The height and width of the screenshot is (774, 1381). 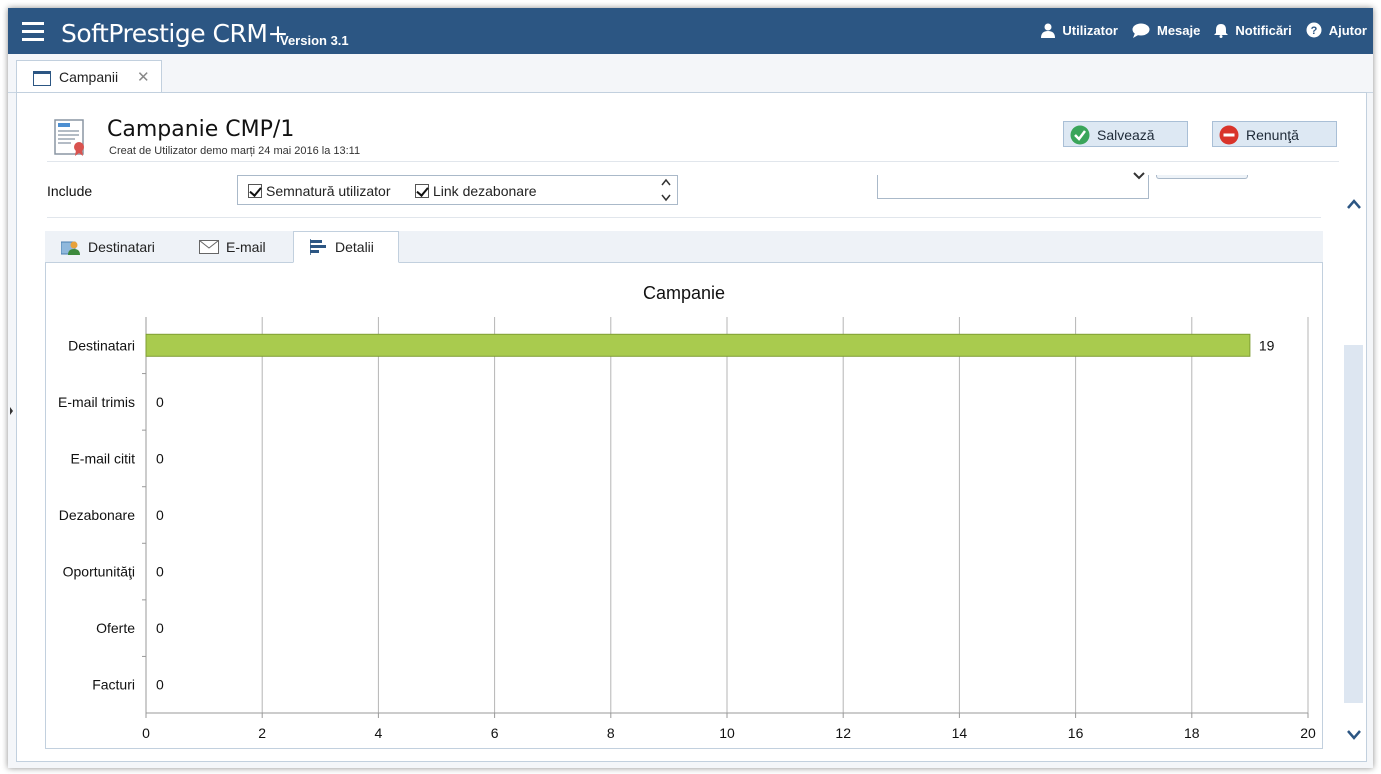 I want to click on x-tick-label: 4, so click(x=379, y=733).